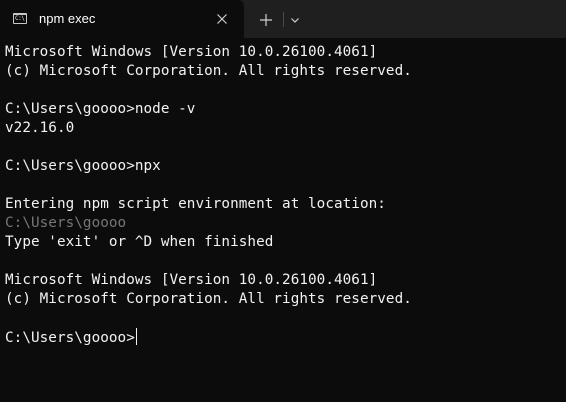 The height and width of the screenshot is (402, 566). I want to click on prompt-line: C:\Users\goooo>, so click(208, 337).